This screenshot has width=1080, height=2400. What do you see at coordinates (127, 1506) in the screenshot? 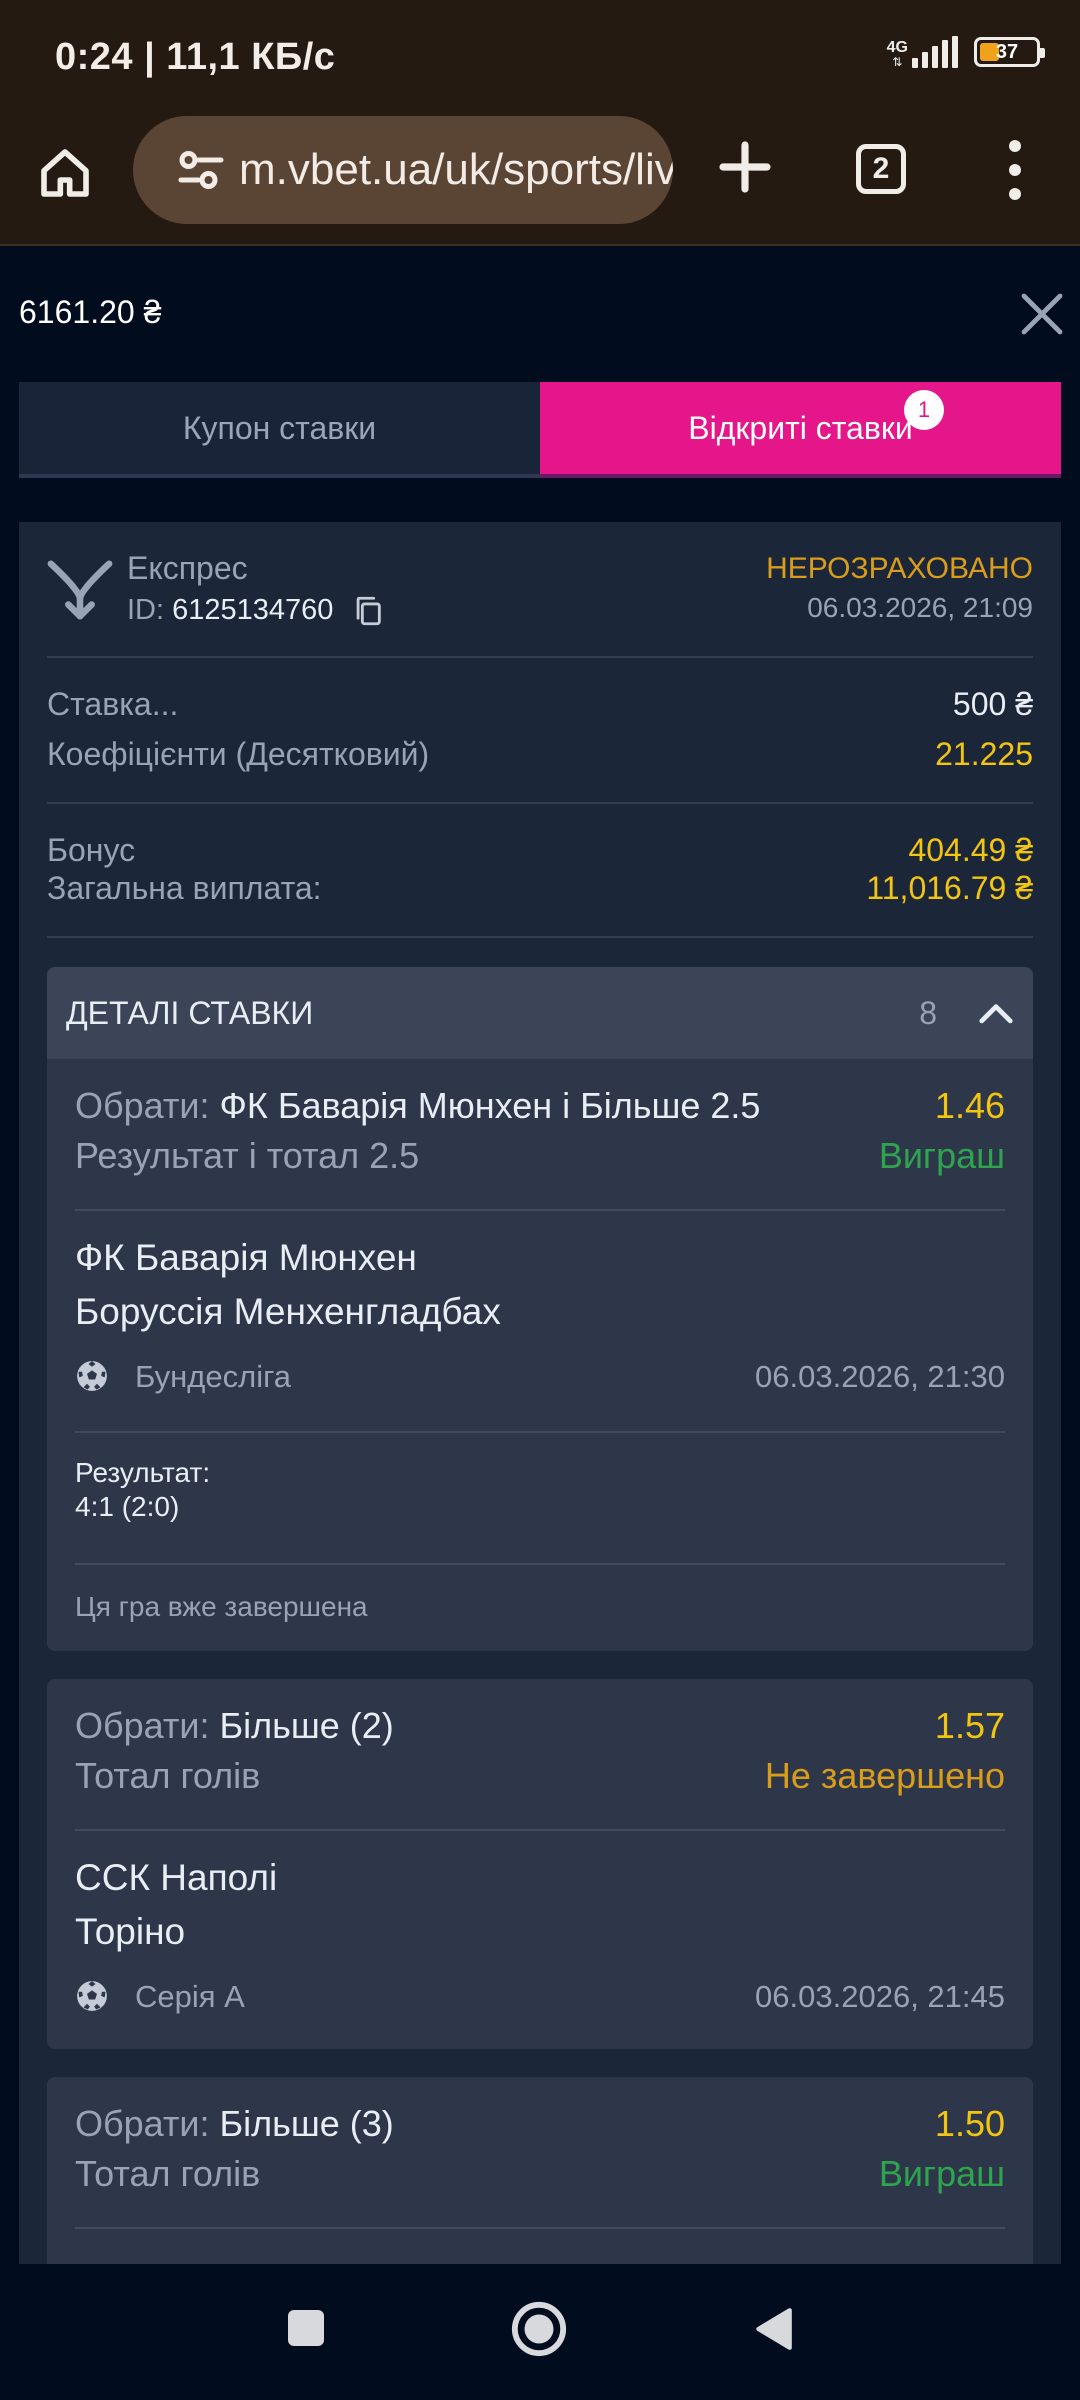
I see `result-value: 4:1 (2:0)` at bounding box center [127, 1506].